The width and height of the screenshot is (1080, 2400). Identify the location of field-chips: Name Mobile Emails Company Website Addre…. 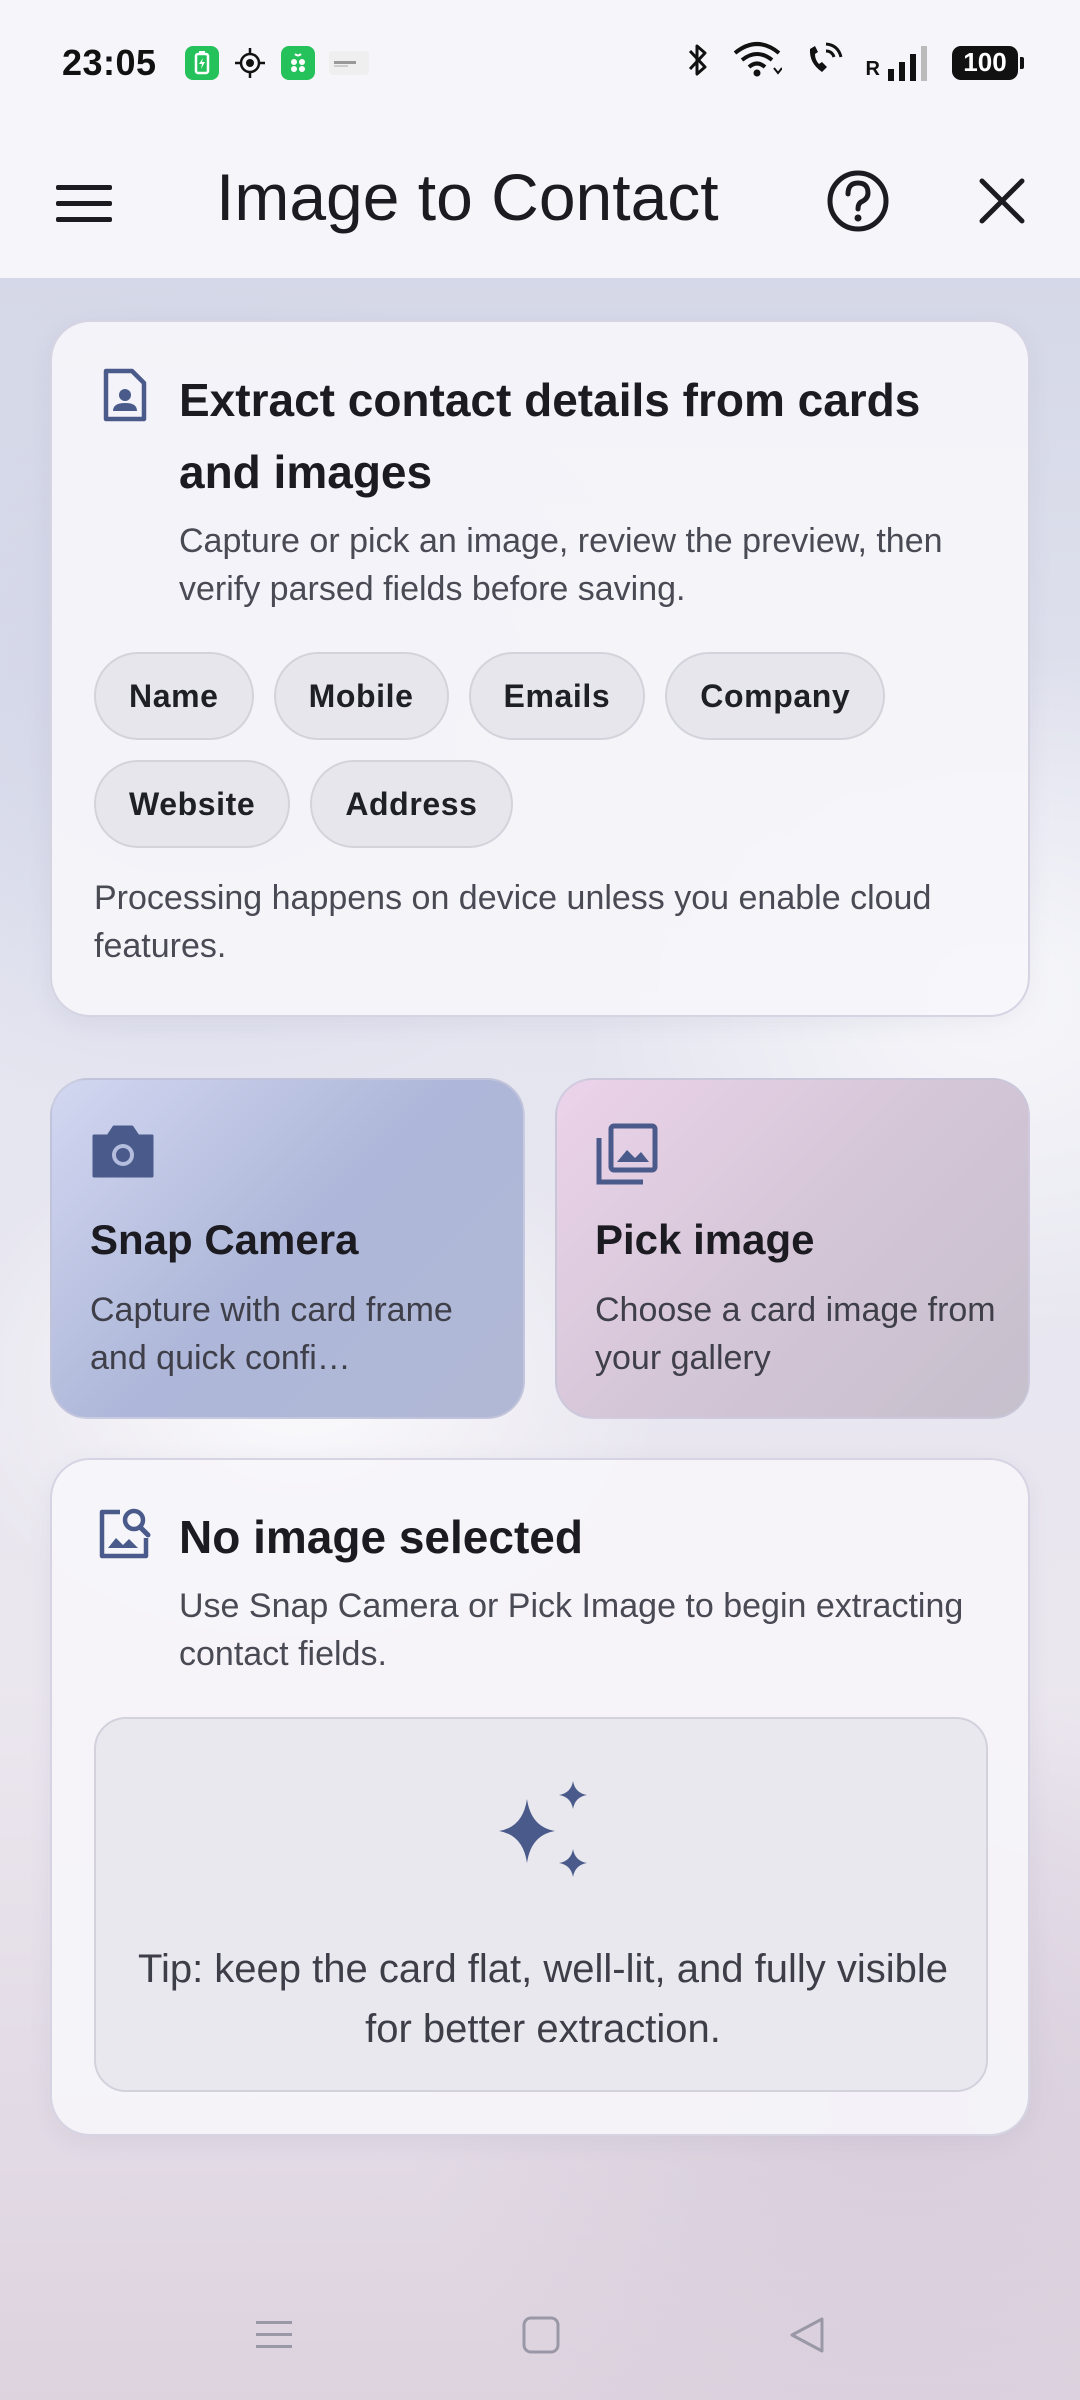
(544, 750).